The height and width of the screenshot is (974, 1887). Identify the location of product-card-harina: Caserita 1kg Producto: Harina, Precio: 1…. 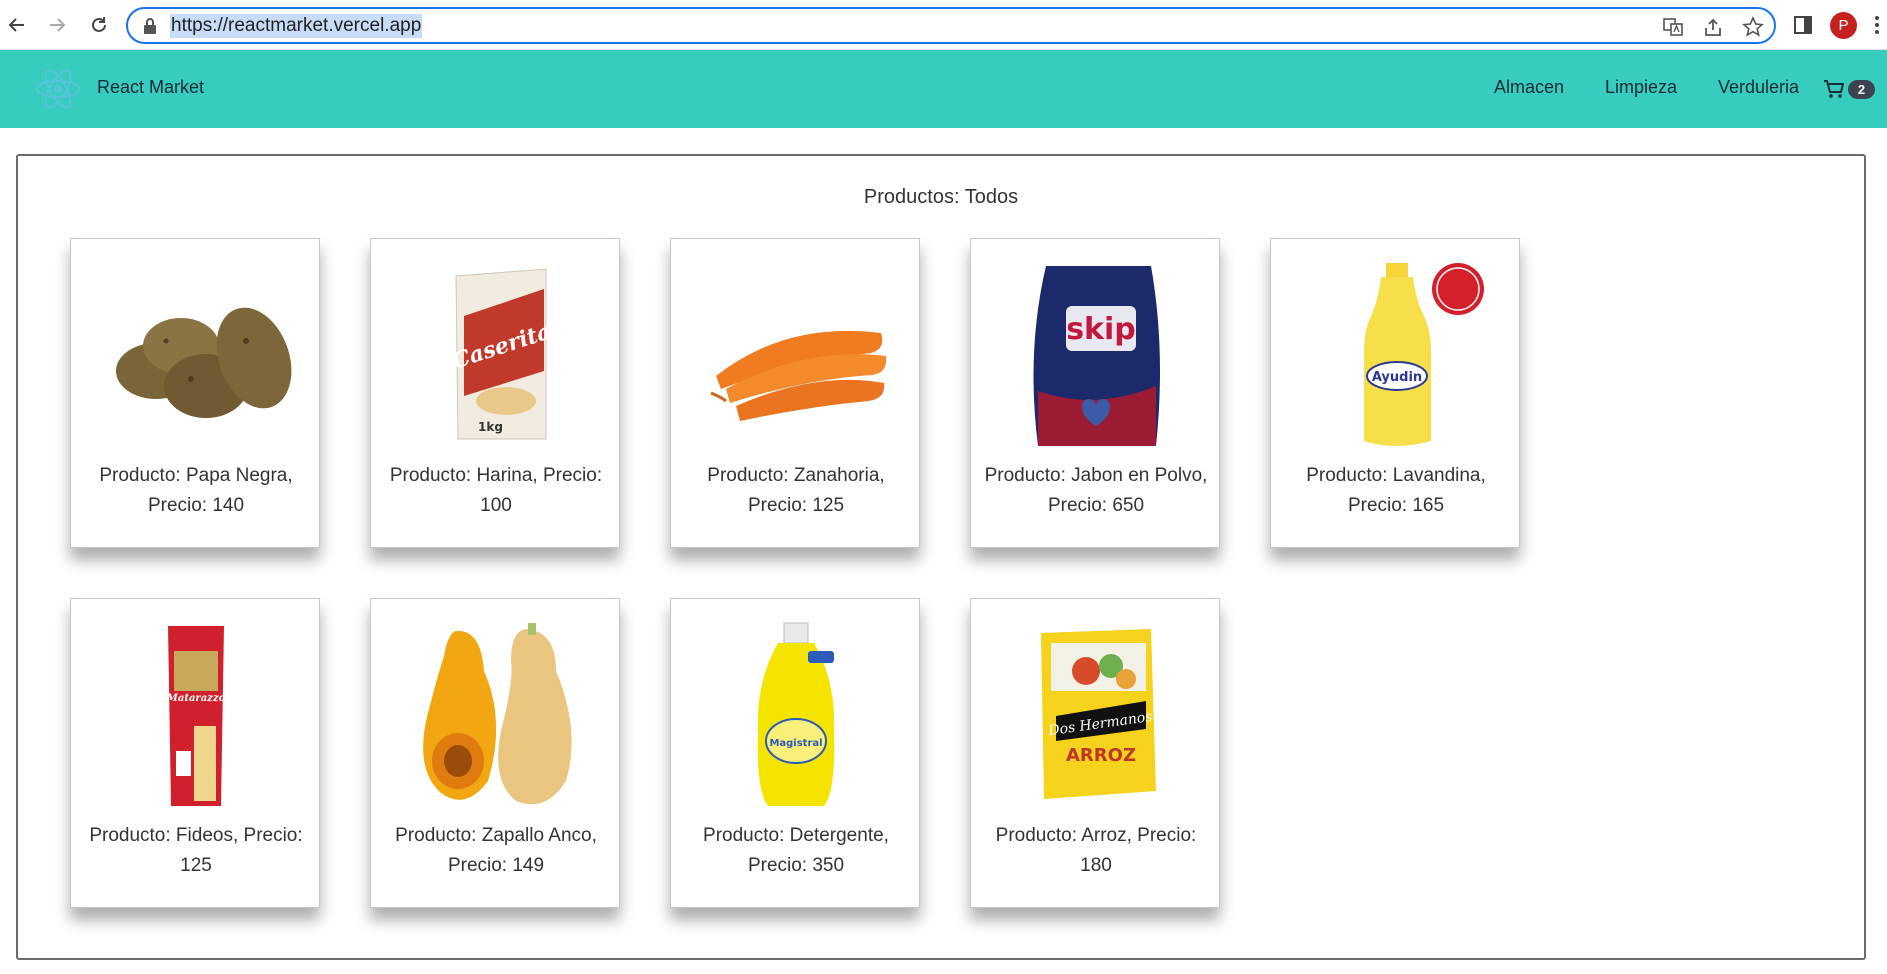
(495, 393).